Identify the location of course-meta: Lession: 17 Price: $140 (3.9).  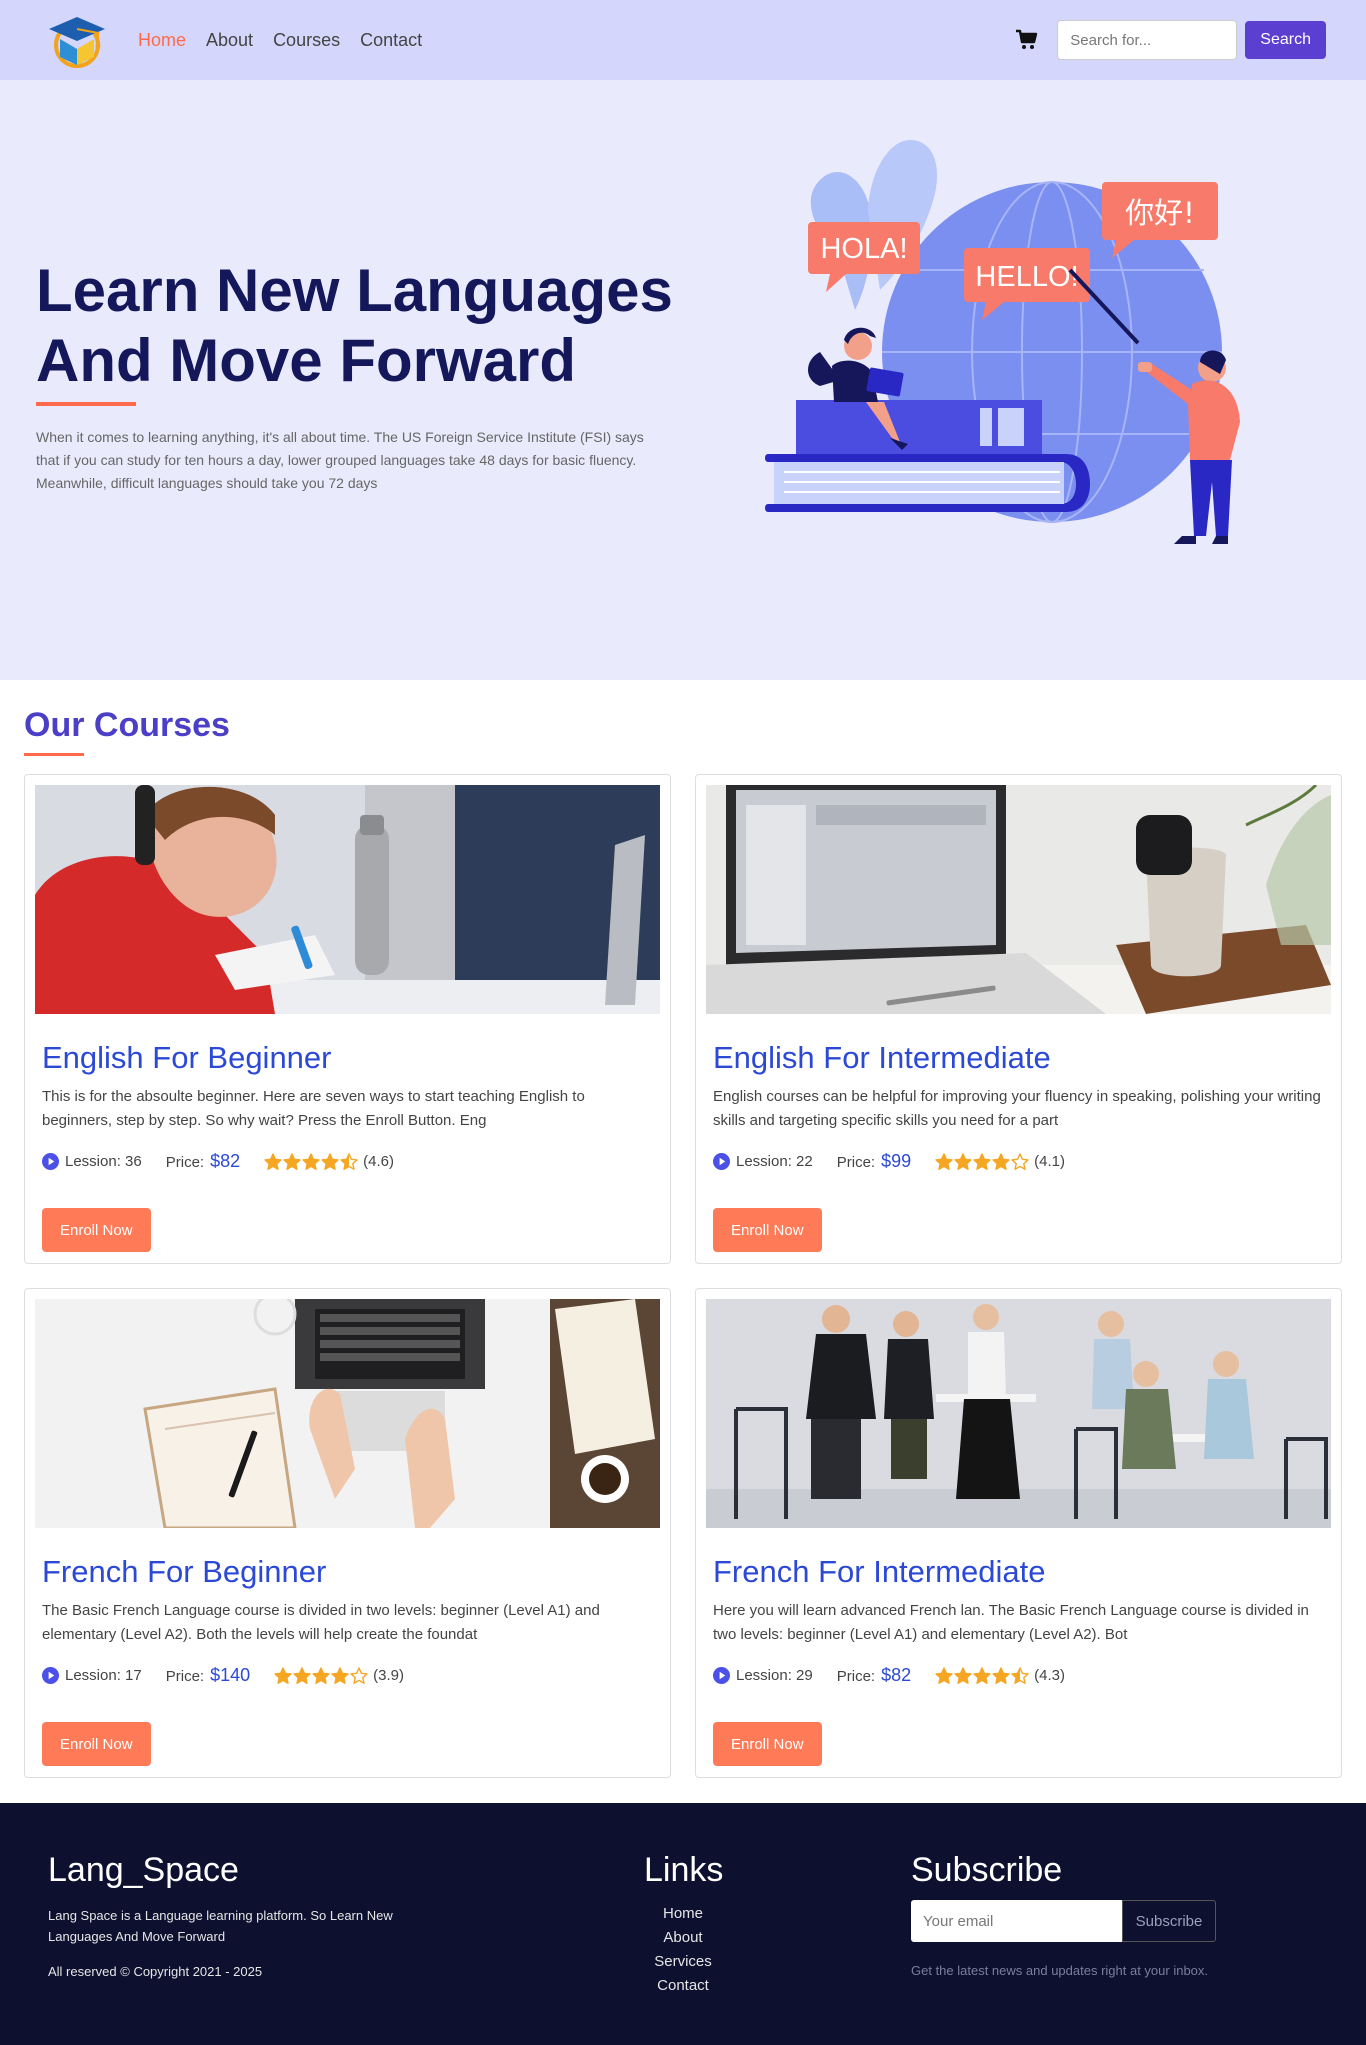
(223, 1675).